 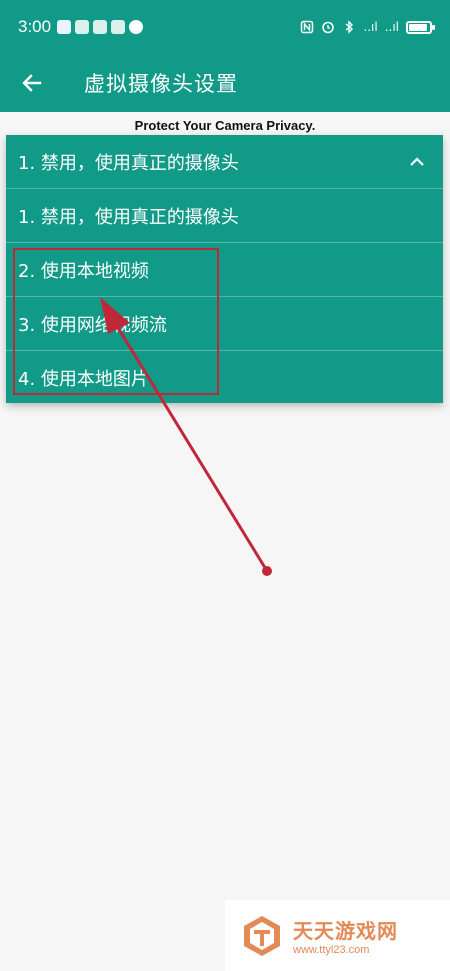 I want to click on back-button, so click(x=32, y=83).